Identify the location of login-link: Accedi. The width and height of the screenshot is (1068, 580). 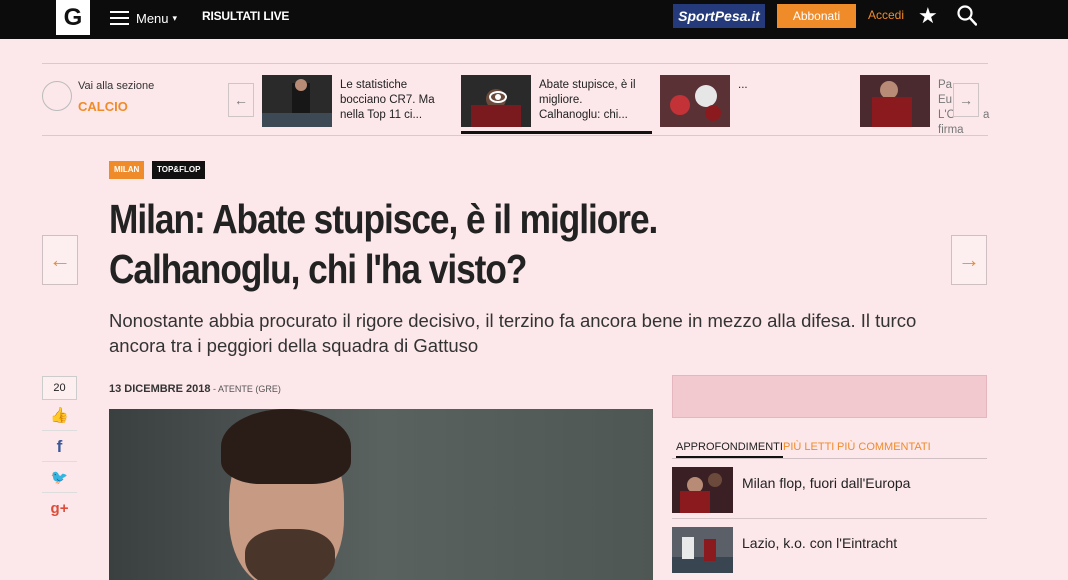
(886, 15).